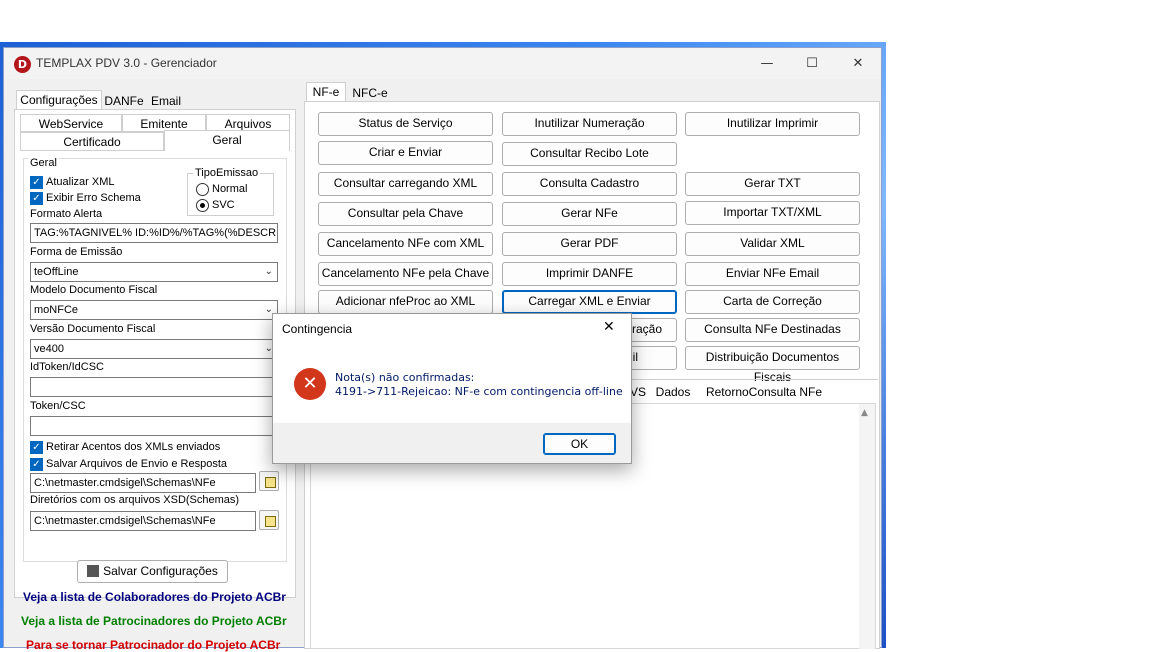 The width and height of the screenshot is (1152, 652). What do you see at coordinates (80, 182) in the screenshot?
I see `atualizar-xml-label: Atualizar XML` at bounding box center [80, 182].